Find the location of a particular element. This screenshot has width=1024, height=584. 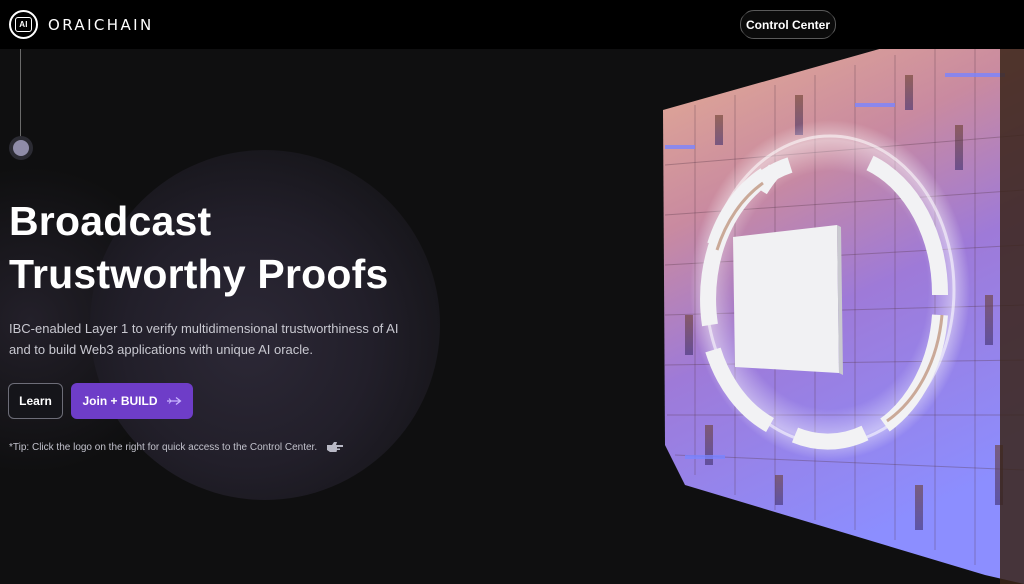

control-center-button: Control Center is located at coordinates (788, 24).